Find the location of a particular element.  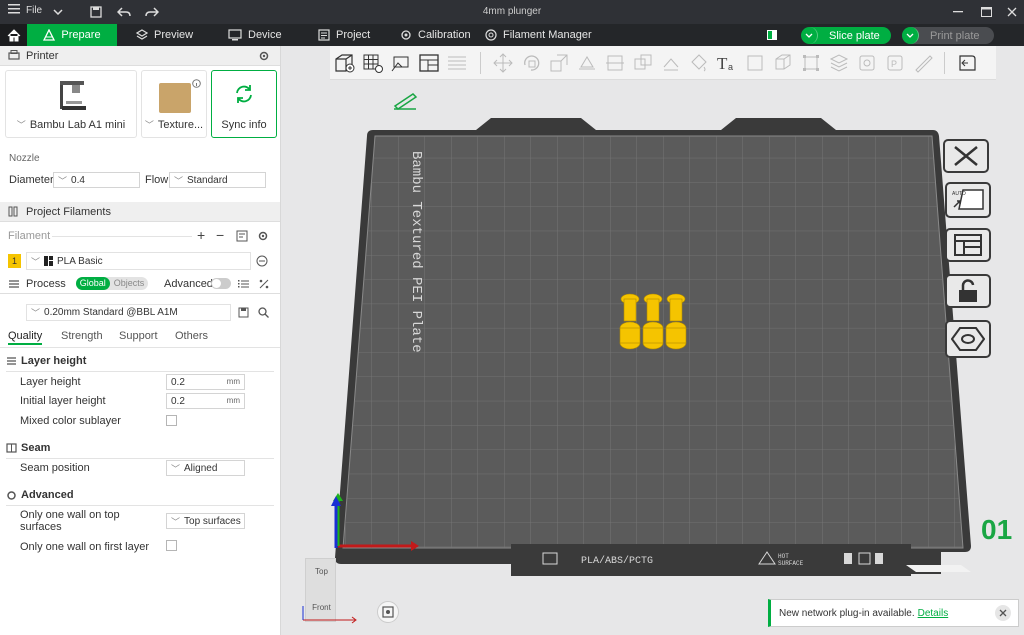

tab-project: Project is located at coordinates (344, 35).